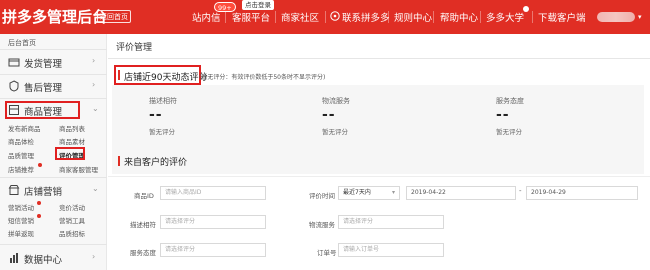 Image resolution: width=650 pixels, height=270 pixels. Describe the element at coordinates (213, 250) in the screenshot. I see `service-rating-select: 请选择评分` at that location.